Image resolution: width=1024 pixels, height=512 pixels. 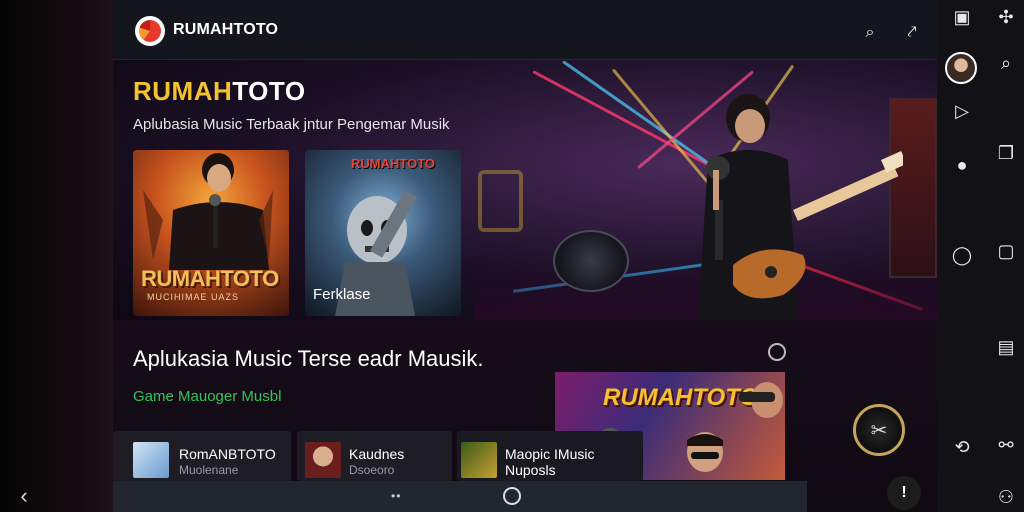 I want to click on section-subtitle: Game Mauoger Musbl, so click(x=207, y=396).